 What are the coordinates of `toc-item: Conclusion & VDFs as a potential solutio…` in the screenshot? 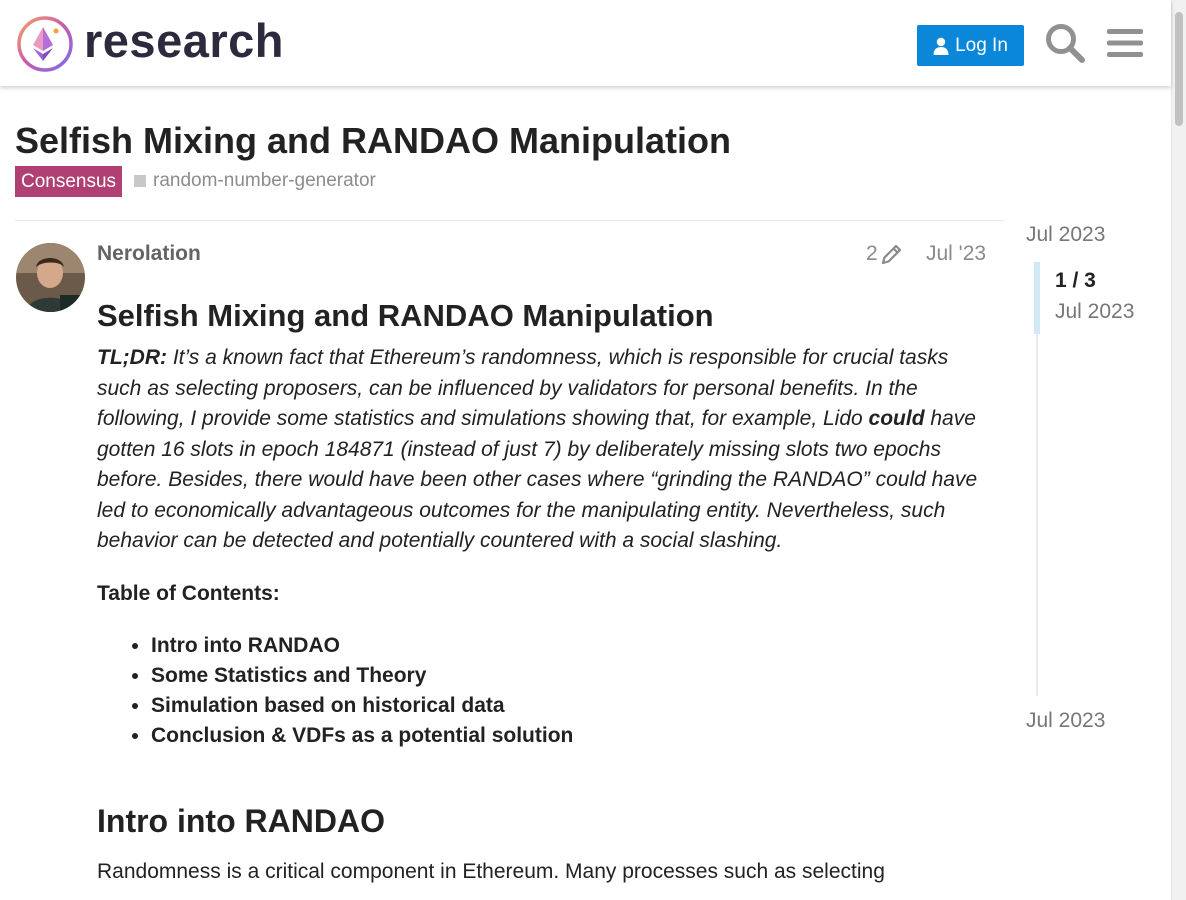 It's located at (574, 736).